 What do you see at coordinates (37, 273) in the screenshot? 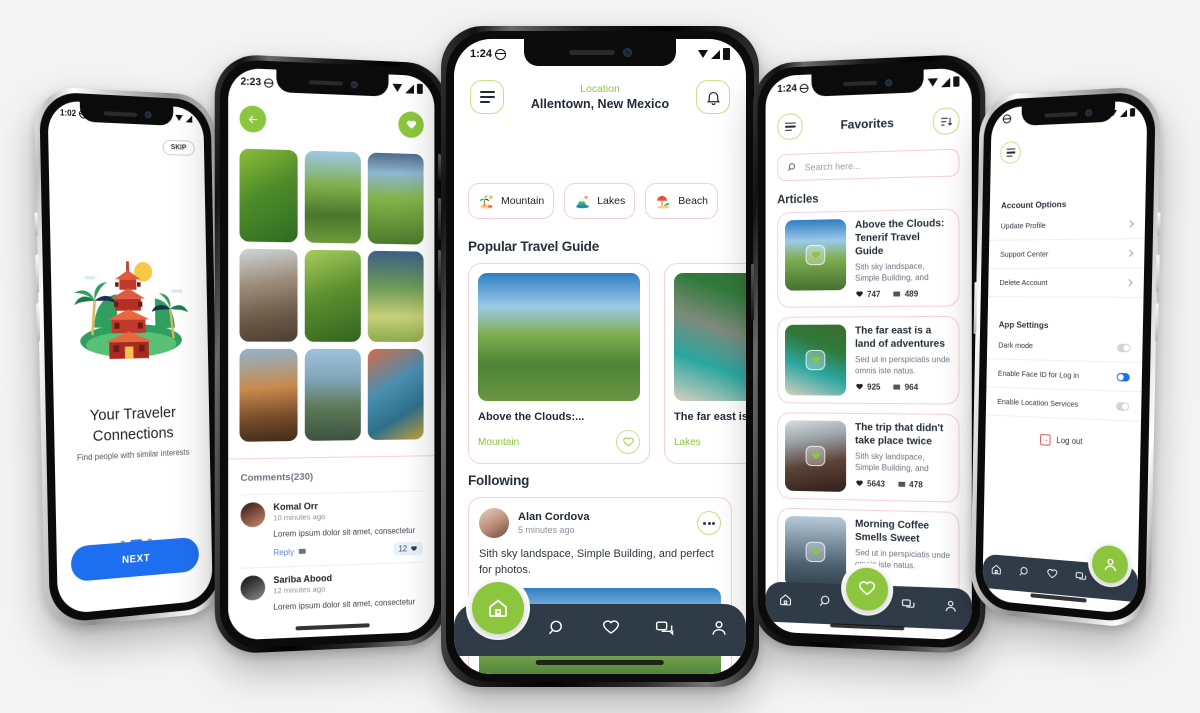
I see `phone1-volume-up-button` at bounding box center [37, 273].